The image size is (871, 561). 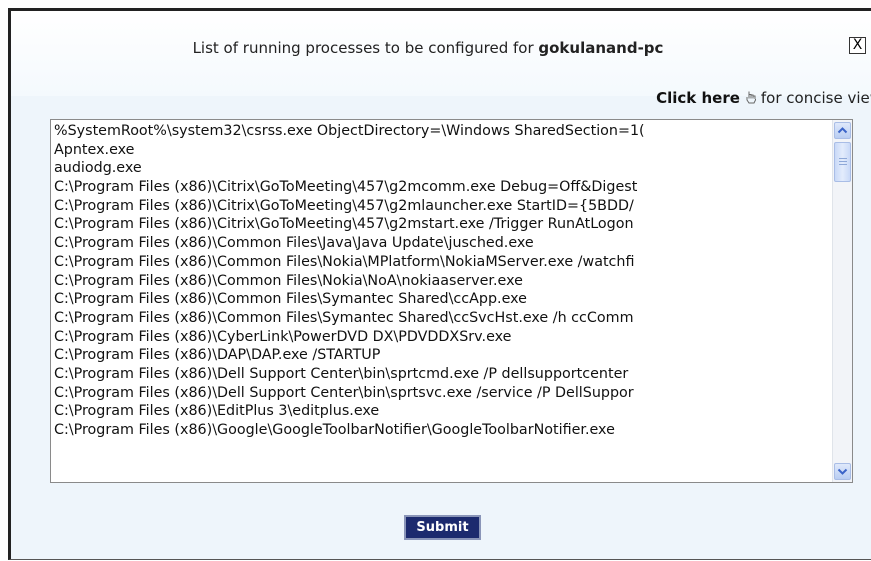 What do you see at coordinates (815, 98) in the screenshot?
I see `concise-view-suffix: for concise view` at bounding box center [815, 98].